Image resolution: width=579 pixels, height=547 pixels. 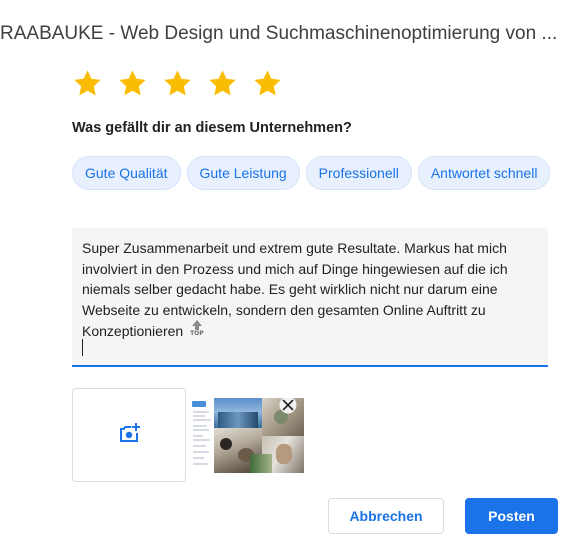 What do you see at coordinates (212, 128) in the screenshot?
I see `question-label: Was gefällt dir an diesem Unternehmen?` at bounding box center [212, 128].